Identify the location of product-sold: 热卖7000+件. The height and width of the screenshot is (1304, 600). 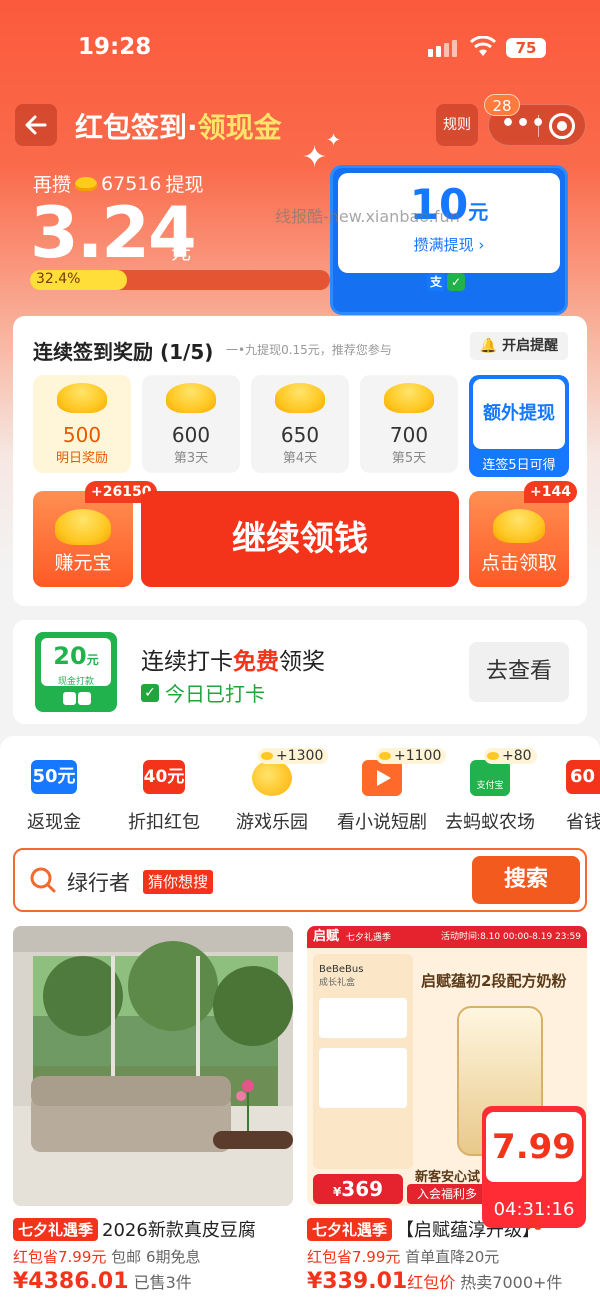
(509, 1282).